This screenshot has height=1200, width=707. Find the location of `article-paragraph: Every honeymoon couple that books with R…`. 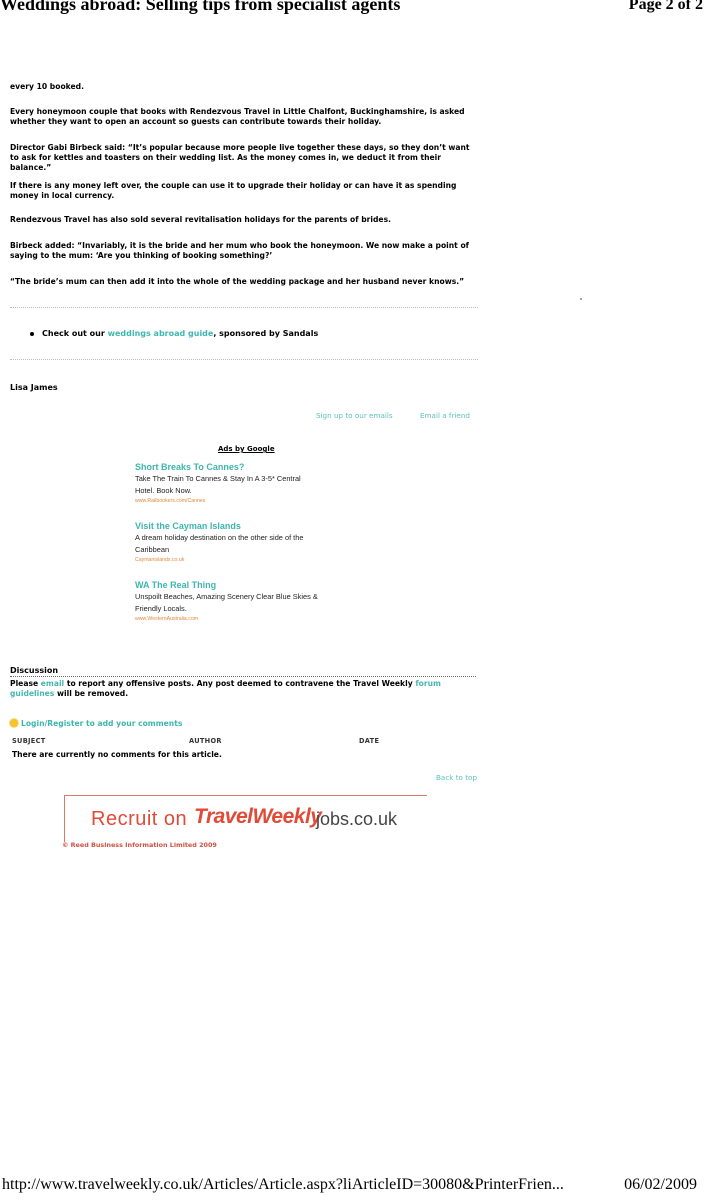

article-paragraph: Every honeymoon couple that books with R… is located at coordinates (237, 116).